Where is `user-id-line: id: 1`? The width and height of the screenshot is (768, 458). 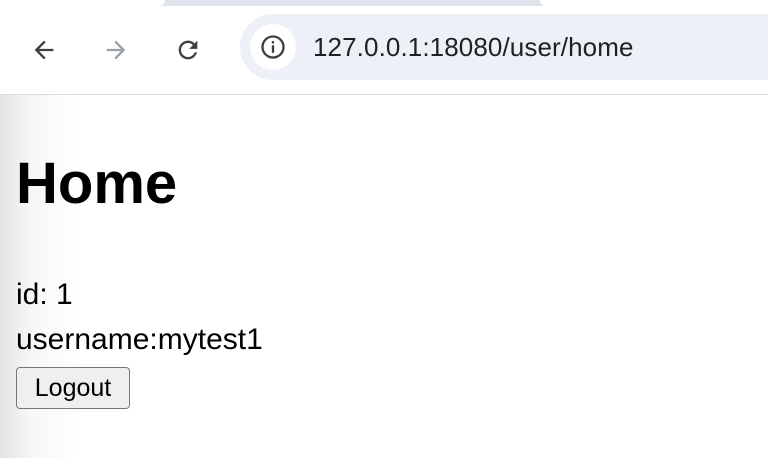 user-id-line: id: 1 is located at coordinates (44, 295).